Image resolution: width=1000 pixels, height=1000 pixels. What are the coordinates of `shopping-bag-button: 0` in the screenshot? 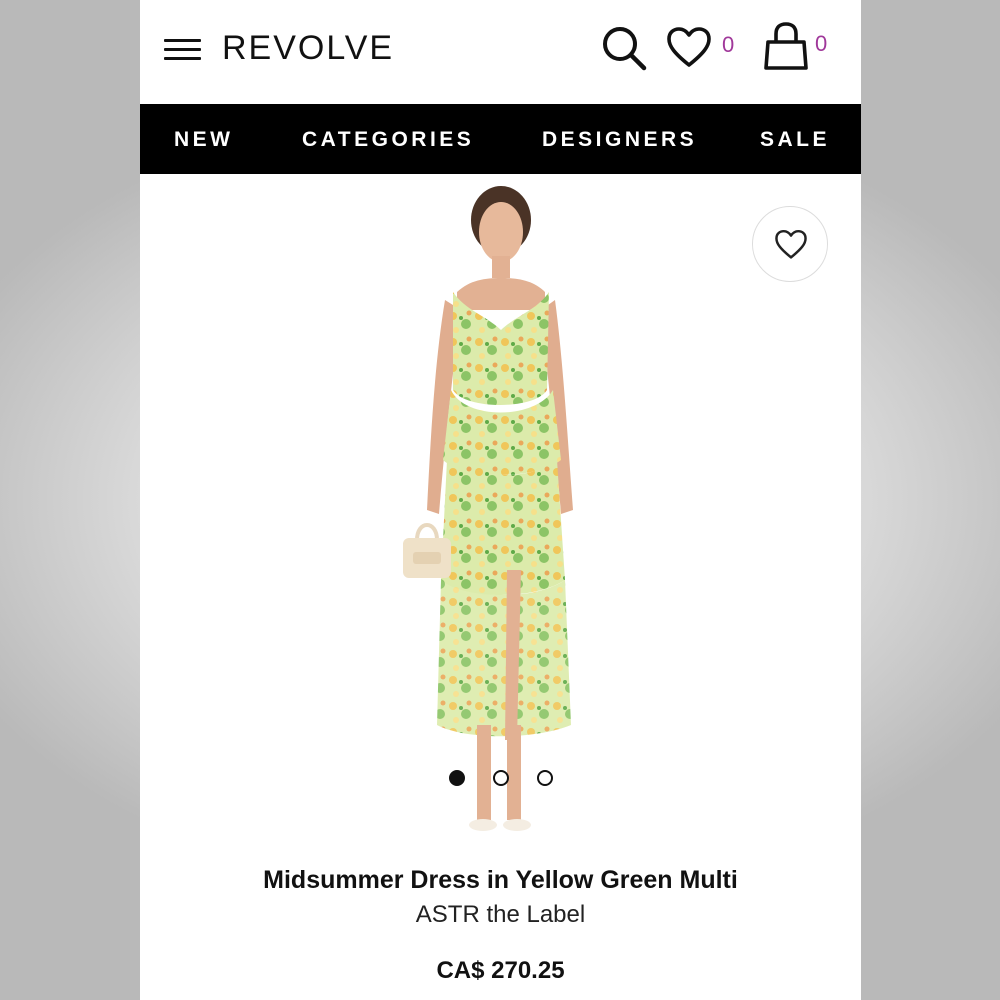 It's located at (794, 48).